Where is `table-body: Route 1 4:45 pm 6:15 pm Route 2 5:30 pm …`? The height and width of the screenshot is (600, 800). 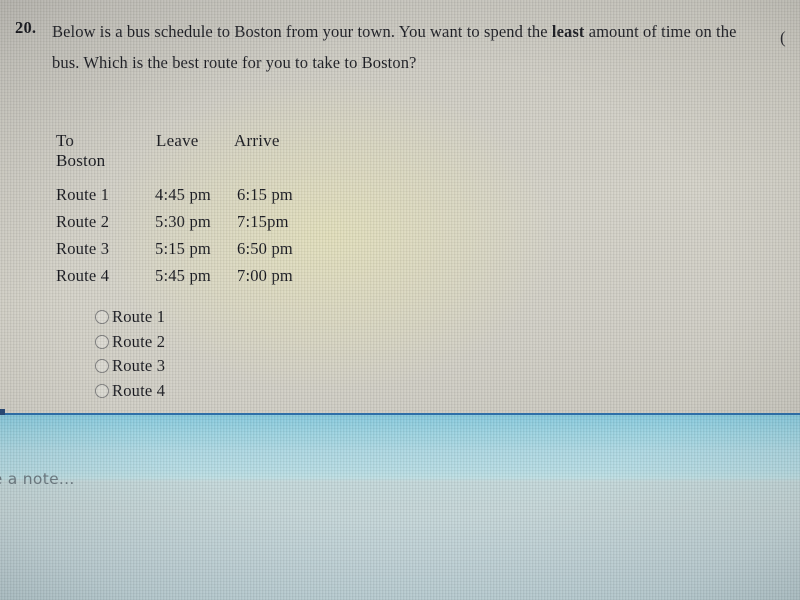
table-body: Route 1 4:45 pm 6:15 pm Route 2 5:30 pm … is located at coordinates (186, 239).